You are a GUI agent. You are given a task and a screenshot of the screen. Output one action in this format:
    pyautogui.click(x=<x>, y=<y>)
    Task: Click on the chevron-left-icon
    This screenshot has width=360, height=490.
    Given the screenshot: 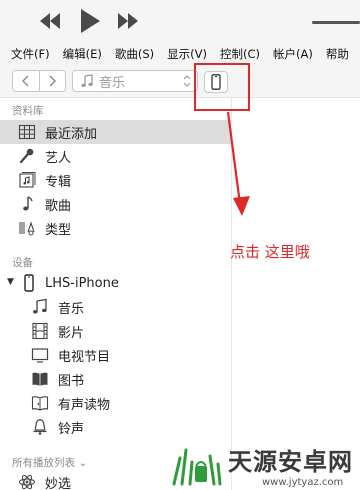 What is the action you would take?
    pyautogui.click(x=25, y=81)
    